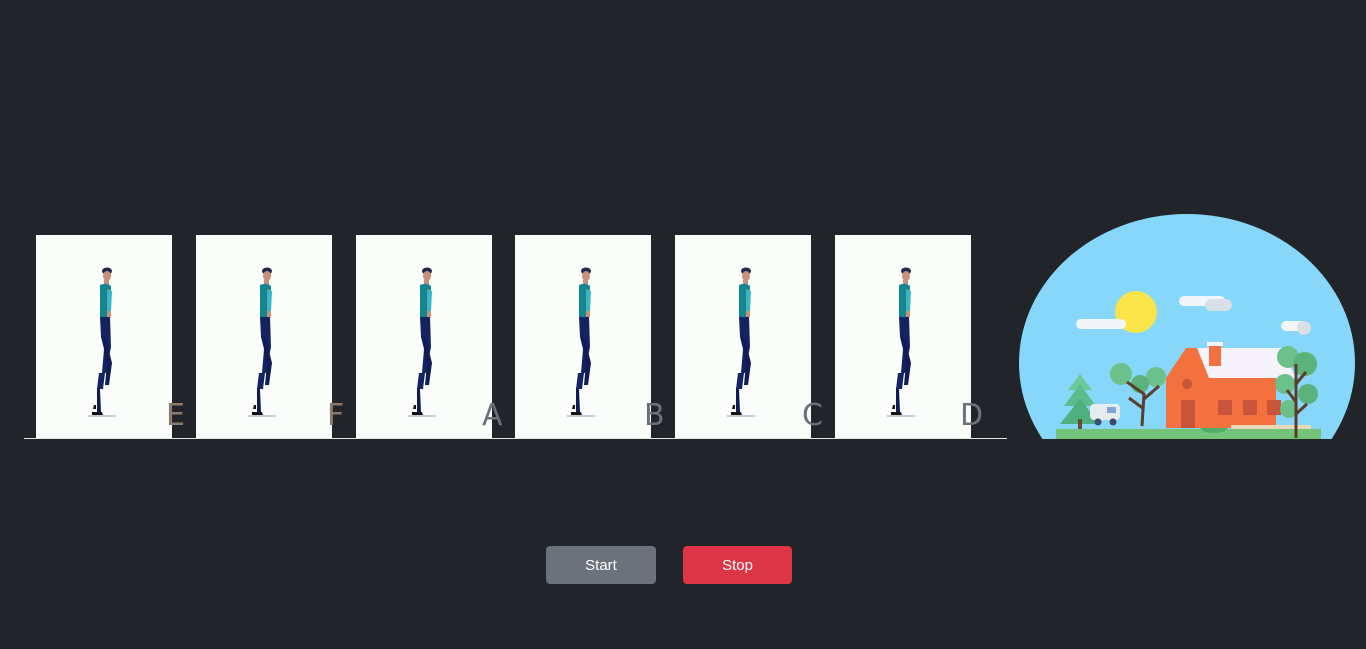  Describe the element at coordinates (175, 415) in the screenshot. I see `frame-letter: E` at that location.